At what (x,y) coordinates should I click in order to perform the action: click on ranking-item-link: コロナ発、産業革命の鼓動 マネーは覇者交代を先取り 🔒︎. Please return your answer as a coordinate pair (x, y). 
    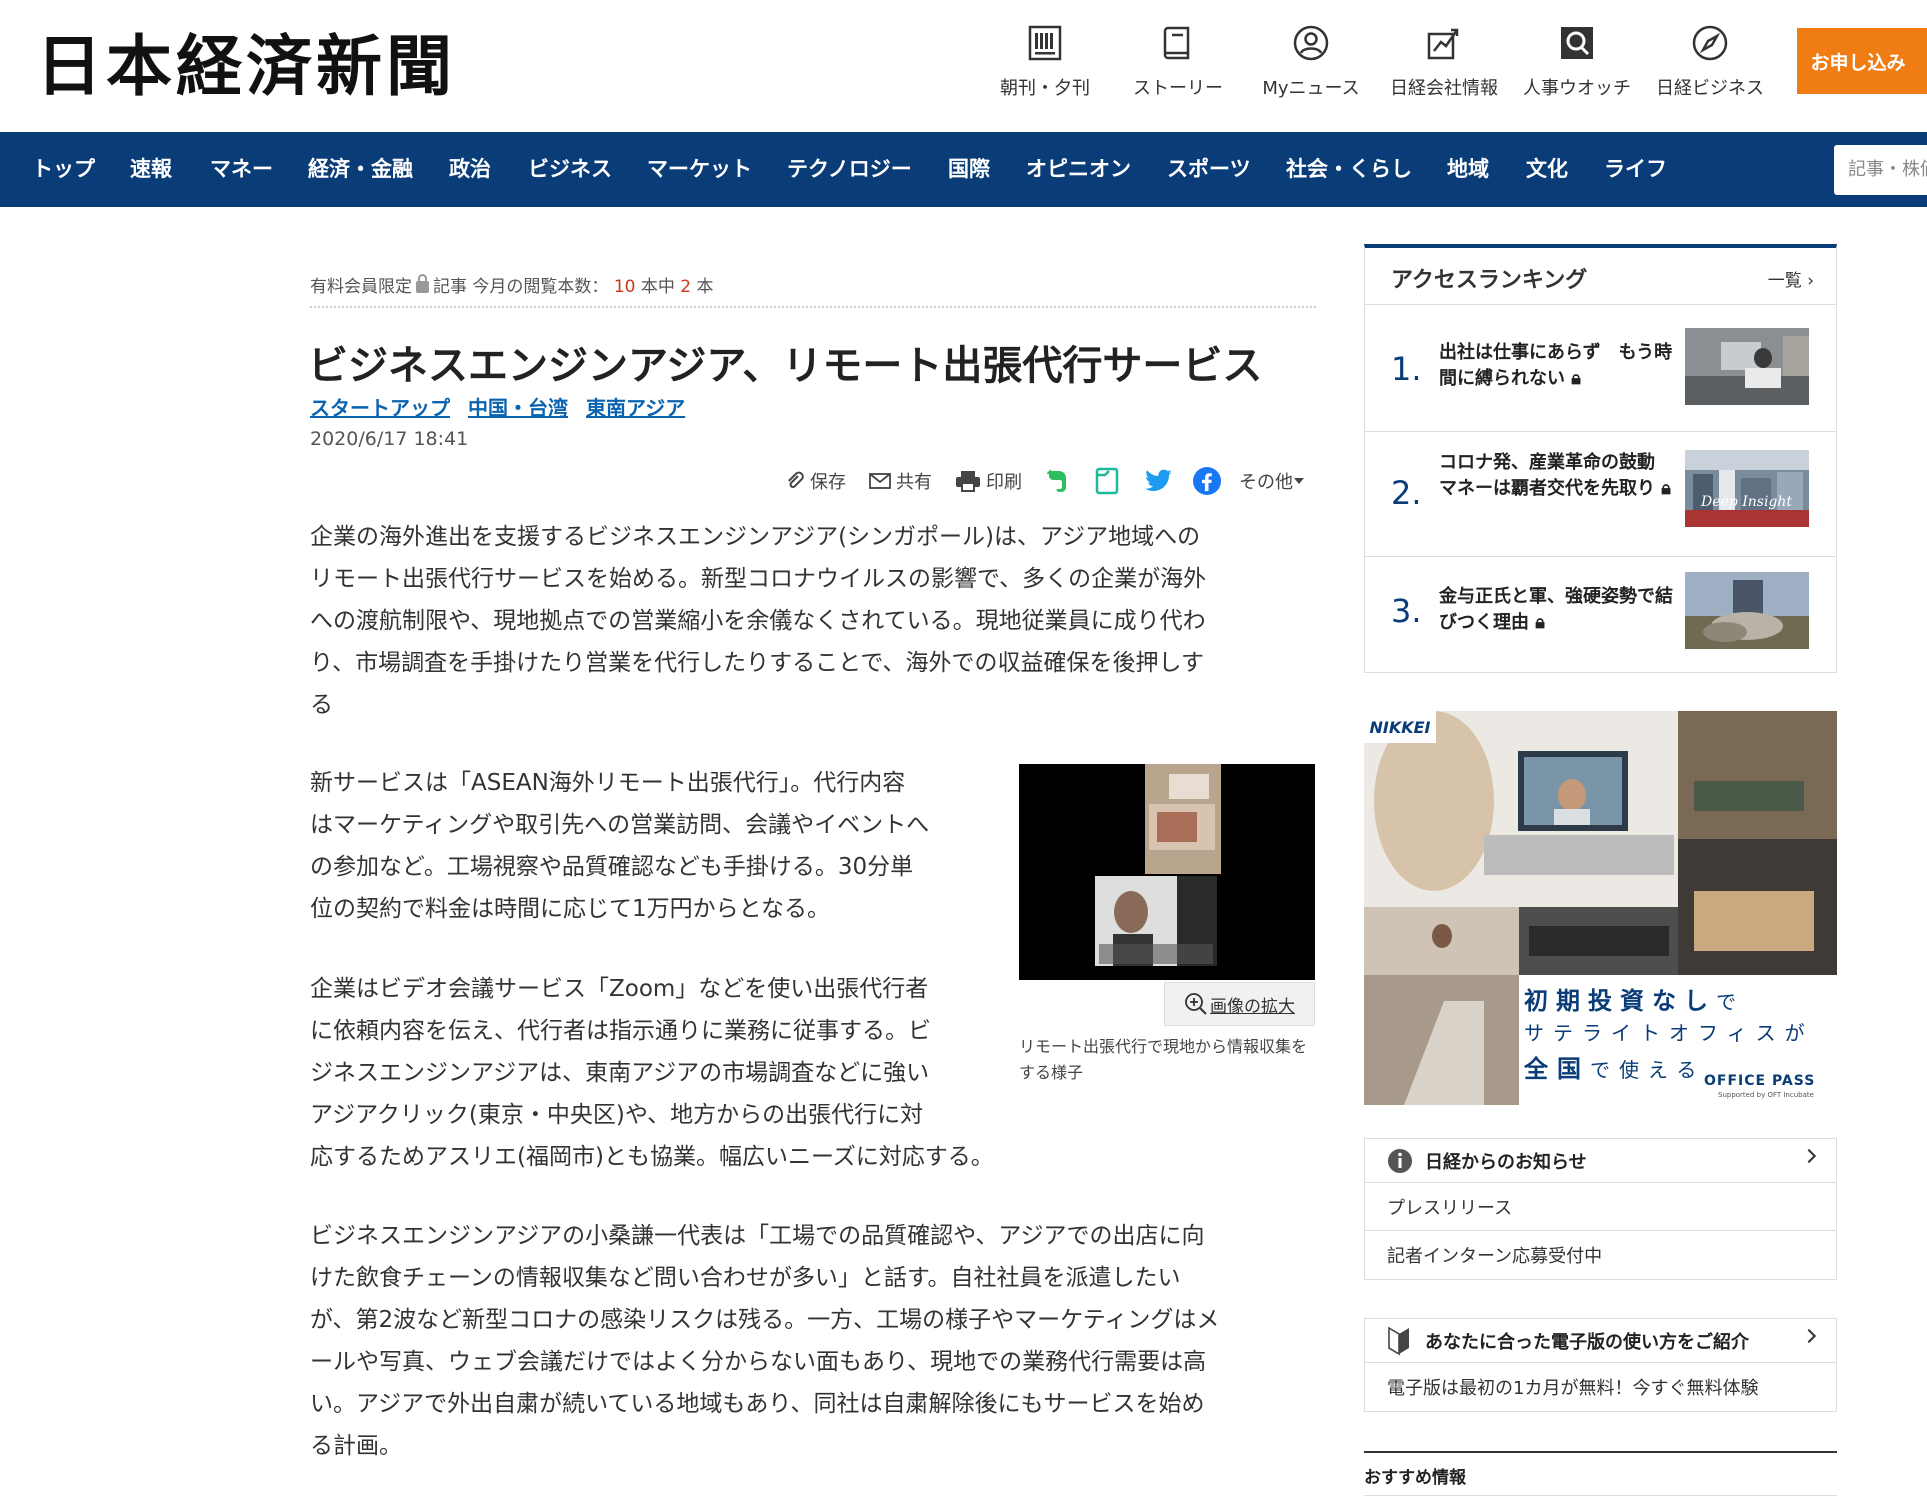
    Looking at the image, I should click on (1559, 476).